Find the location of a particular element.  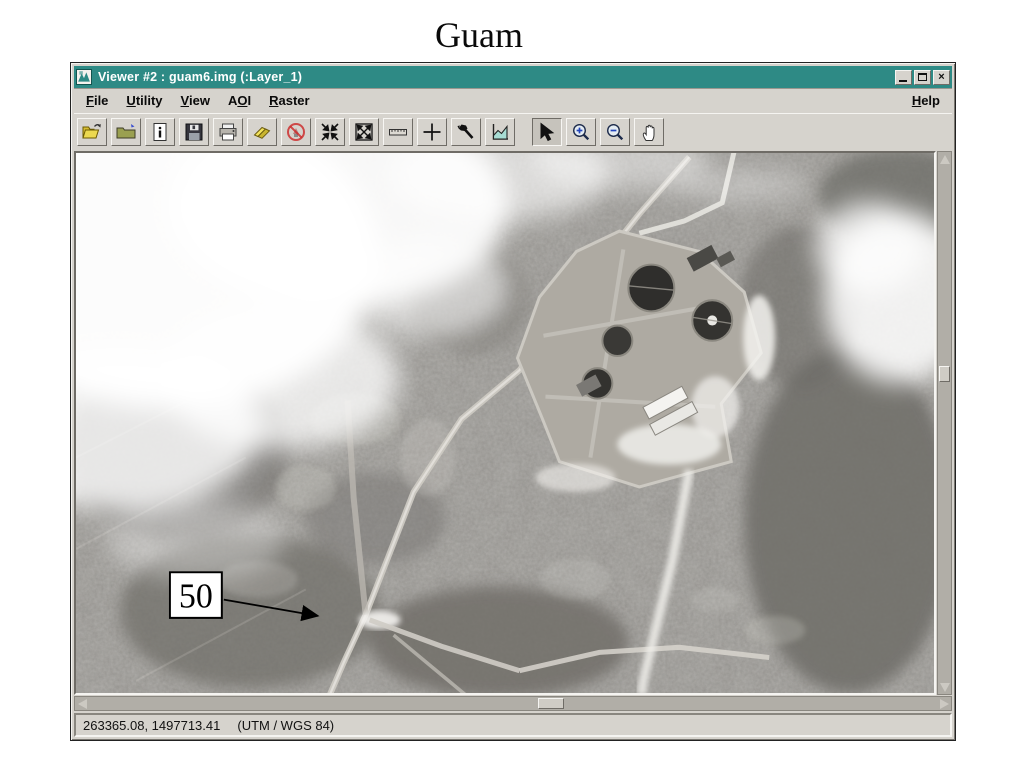

menu-item-file: File is located at coordinates (97, 100).